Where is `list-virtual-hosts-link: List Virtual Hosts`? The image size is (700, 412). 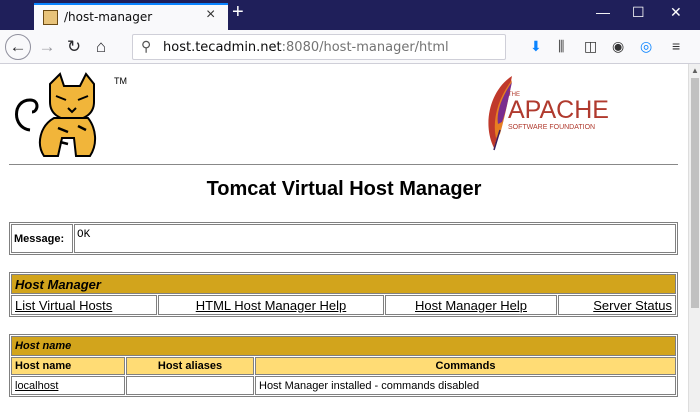
list-virtual-hosts-link: List Virtual Hosts is located at coordinates (63, 305).